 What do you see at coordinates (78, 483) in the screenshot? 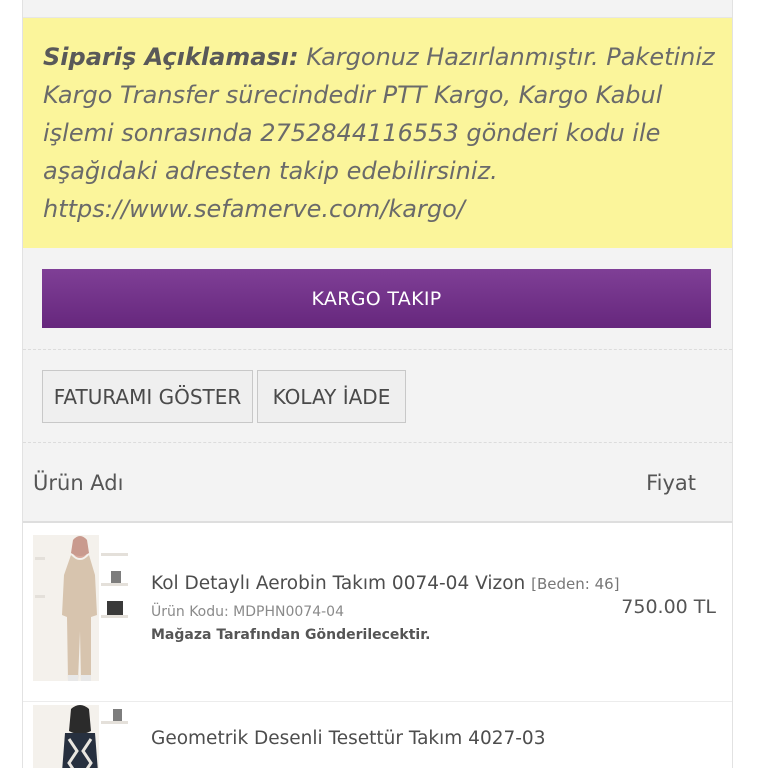
I see `column-header-product: Ürün Adı` at bounding box center [78, 483].